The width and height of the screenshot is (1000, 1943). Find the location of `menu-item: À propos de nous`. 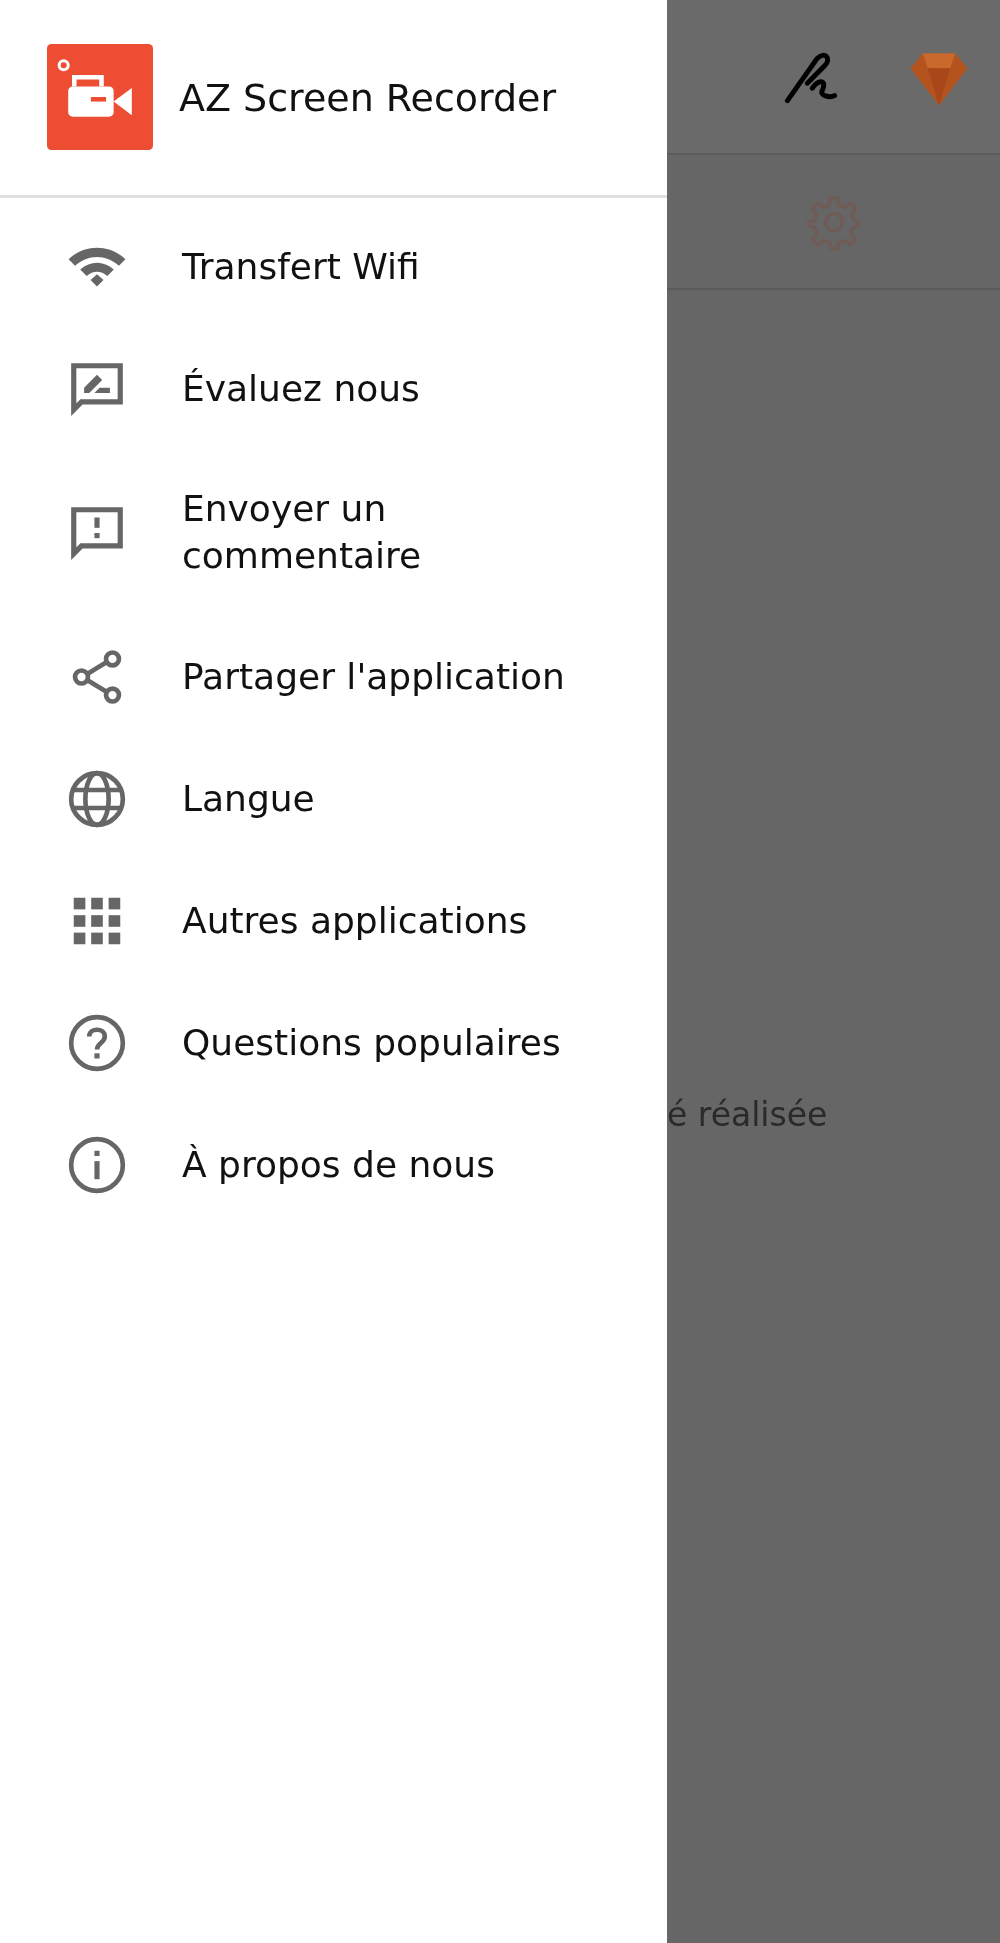

menu-item: À propos de nous is located at coordinates (333, 1165).